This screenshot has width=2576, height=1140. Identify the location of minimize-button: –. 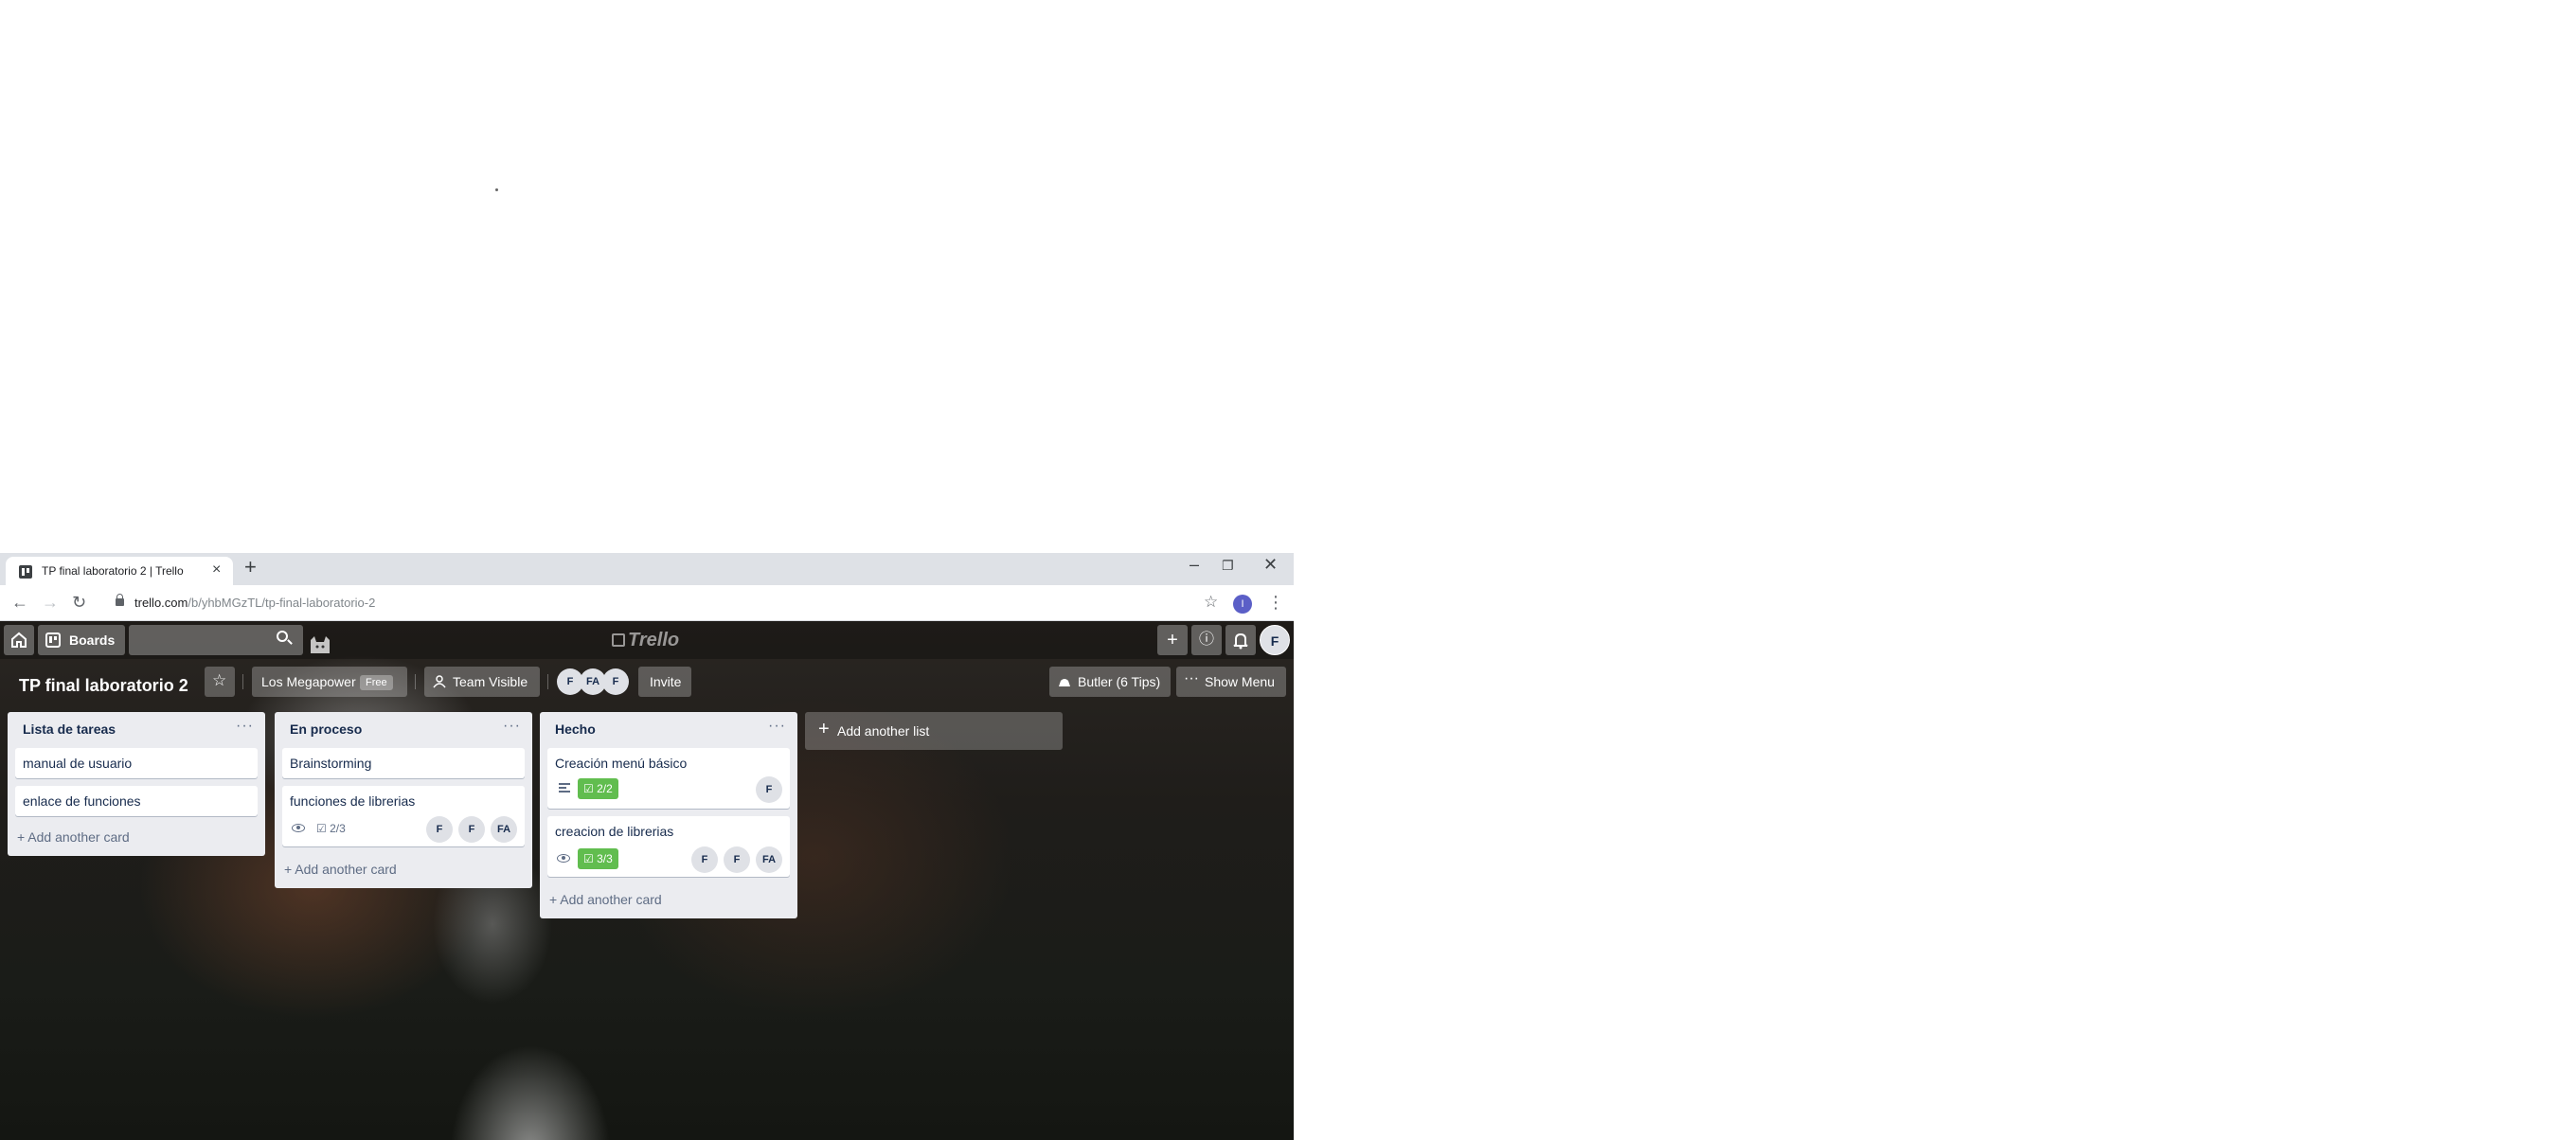
(1194, 565).